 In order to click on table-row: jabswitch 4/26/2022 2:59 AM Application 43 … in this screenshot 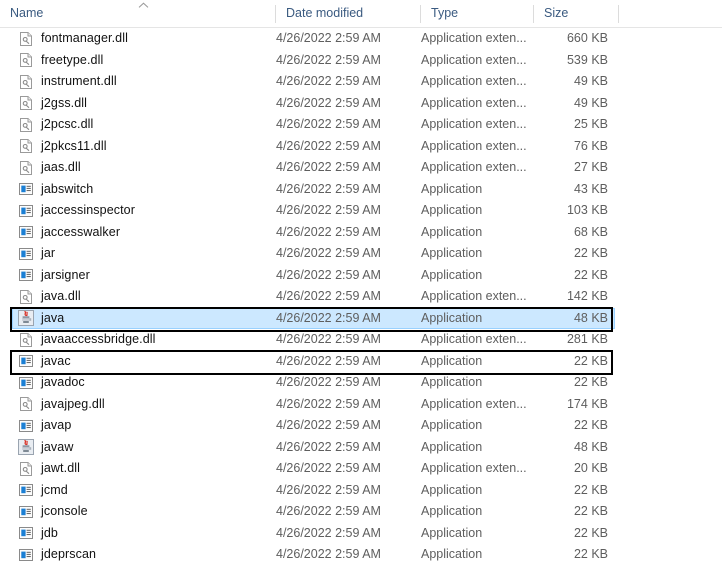, I will do `click(361, 190)`.